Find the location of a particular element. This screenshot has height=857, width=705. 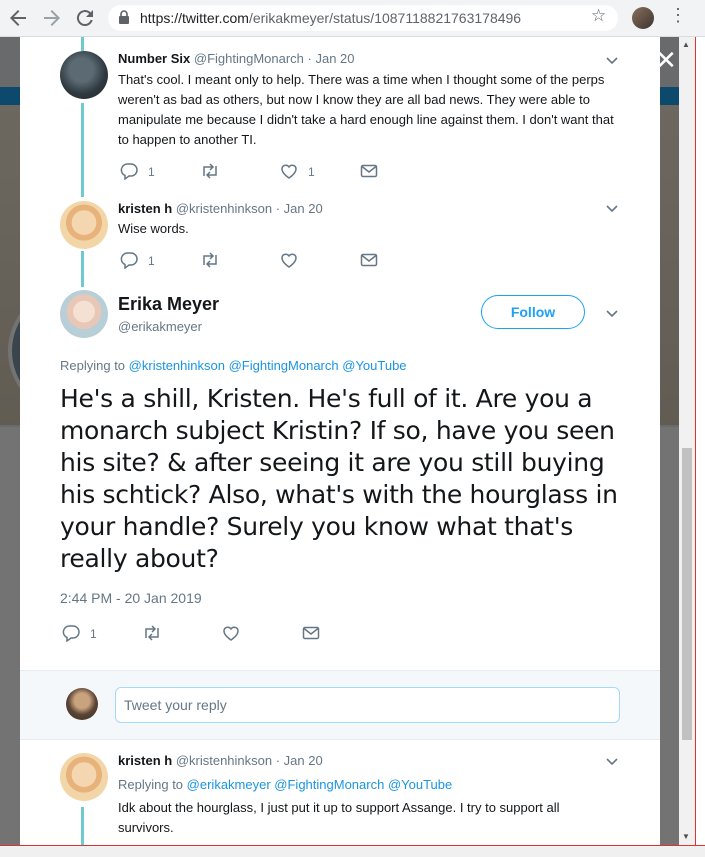

scroll-down-arrow-icon: ▼ is located at coordinates (686, 836).